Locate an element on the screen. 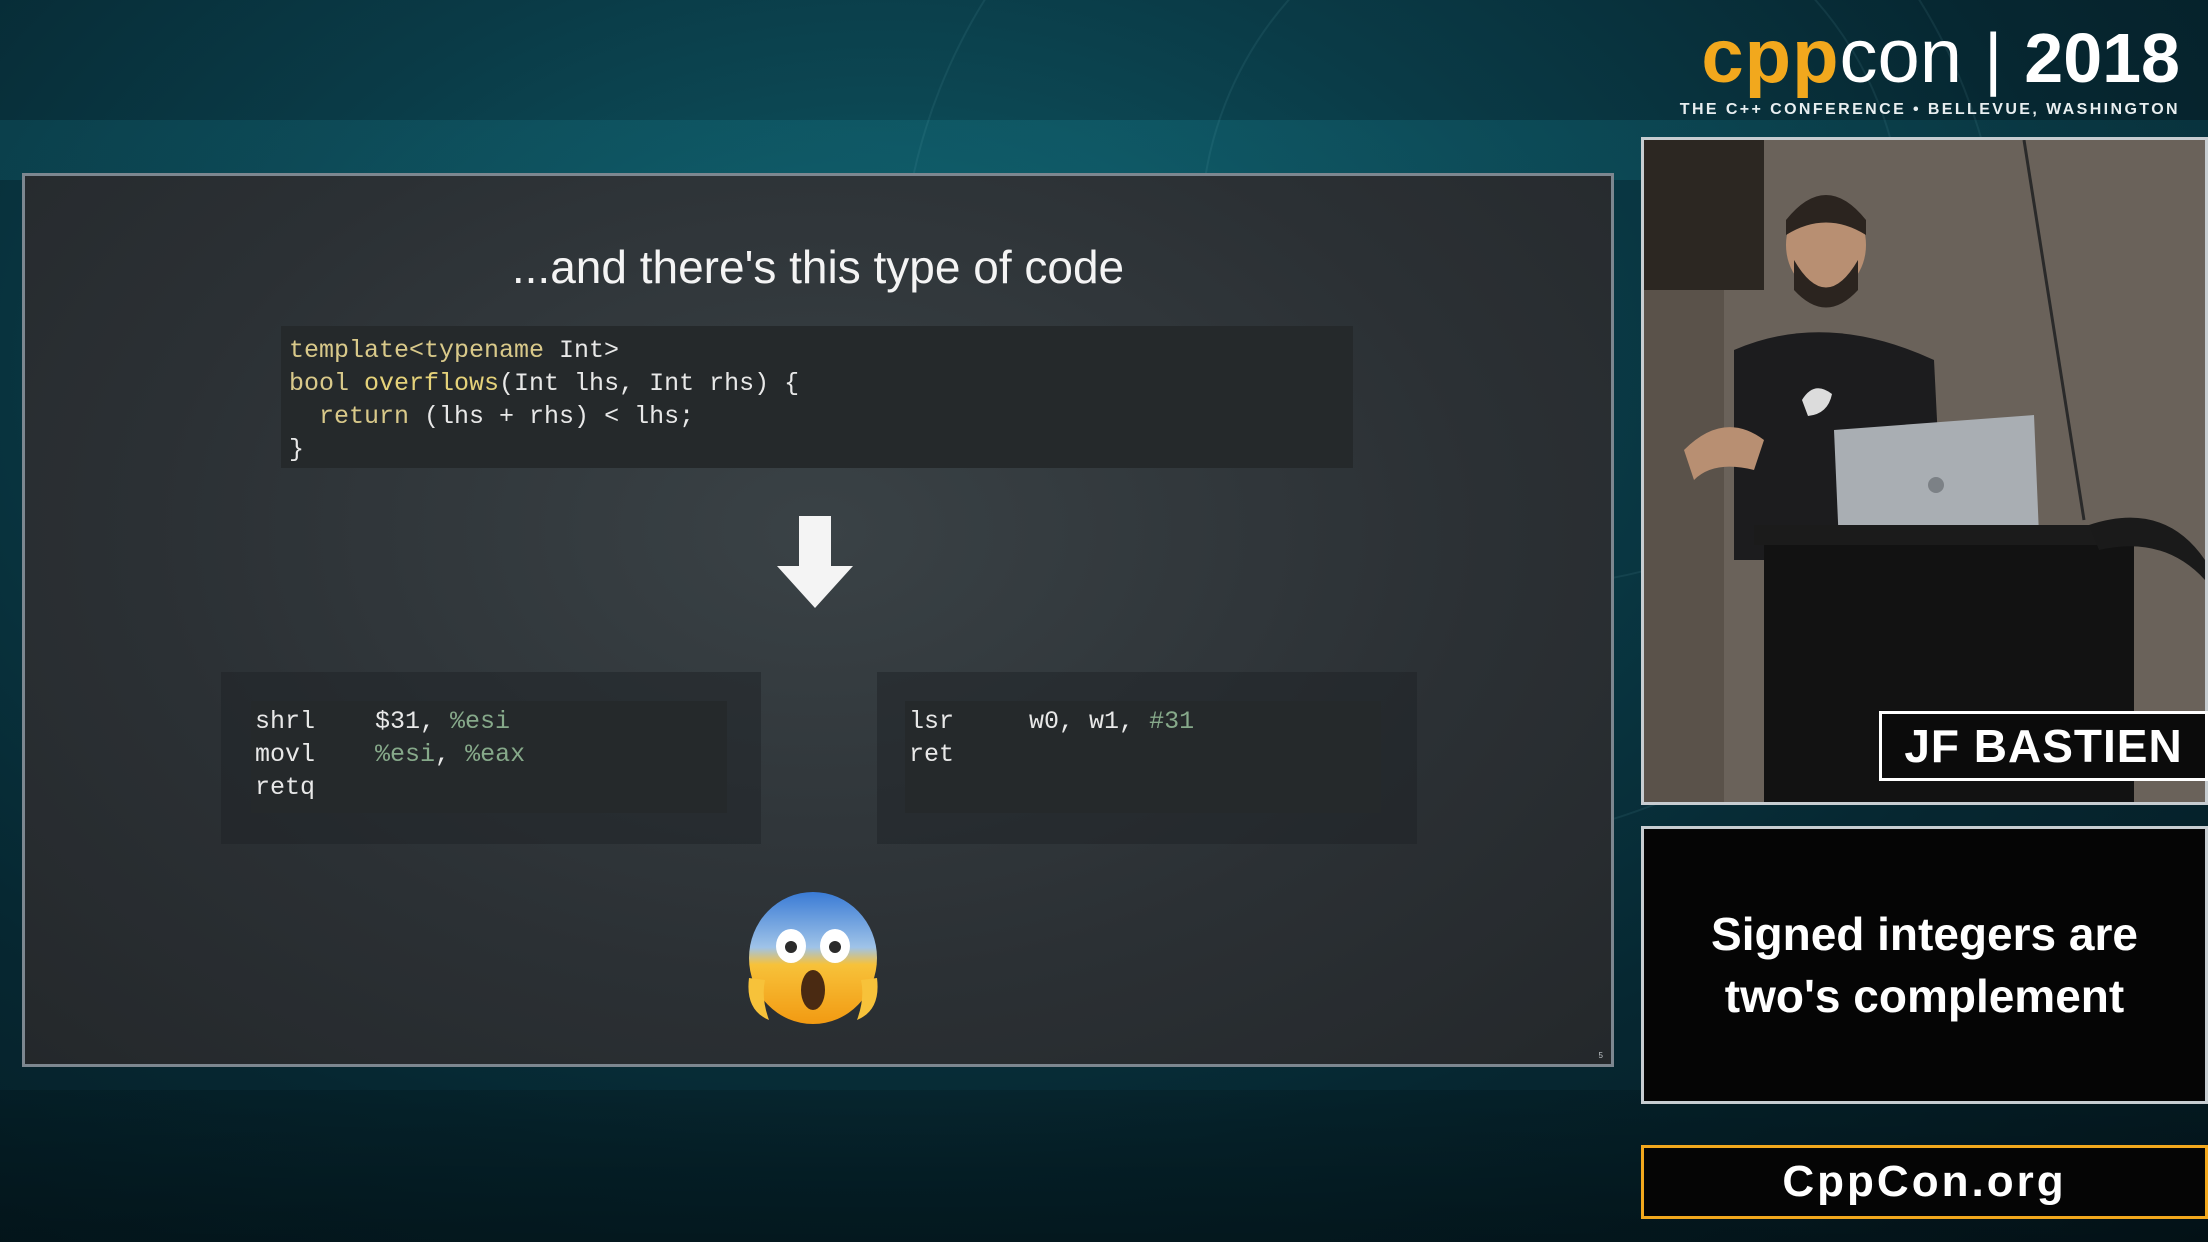 The height and width of the screenshot is (1242, 2208). logo-con: con is located at coordinates (1901, 56).